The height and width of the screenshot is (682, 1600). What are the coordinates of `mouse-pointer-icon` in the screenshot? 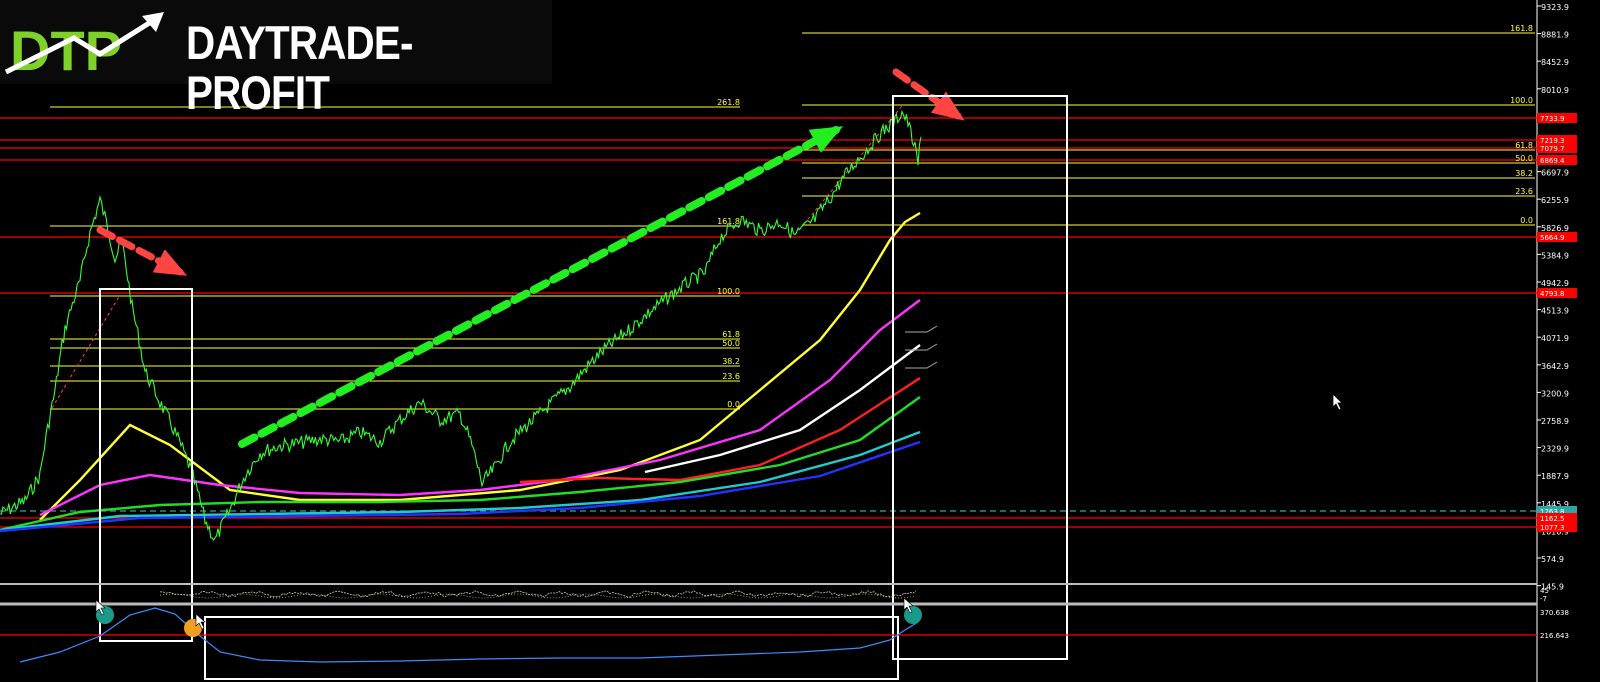 It's located at (1337, 402).